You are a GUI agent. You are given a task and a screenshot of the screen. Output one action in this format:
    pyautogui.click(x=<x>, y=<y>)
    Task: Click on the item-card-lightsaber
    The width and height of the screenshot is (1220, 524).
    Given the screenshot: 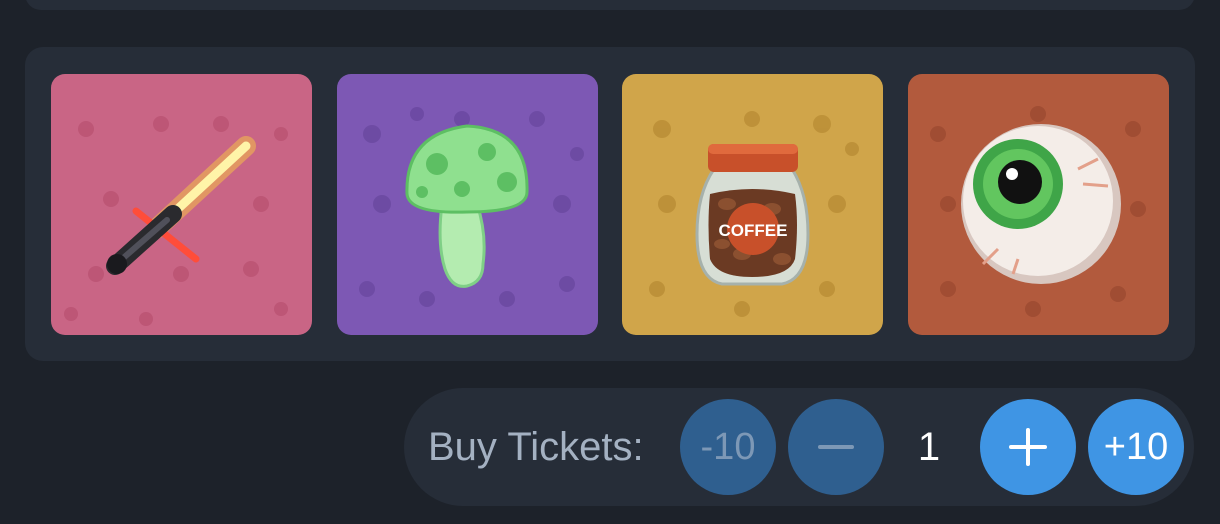 What is the action you would take?
    pyautogui.click(x=181, y=204)
    